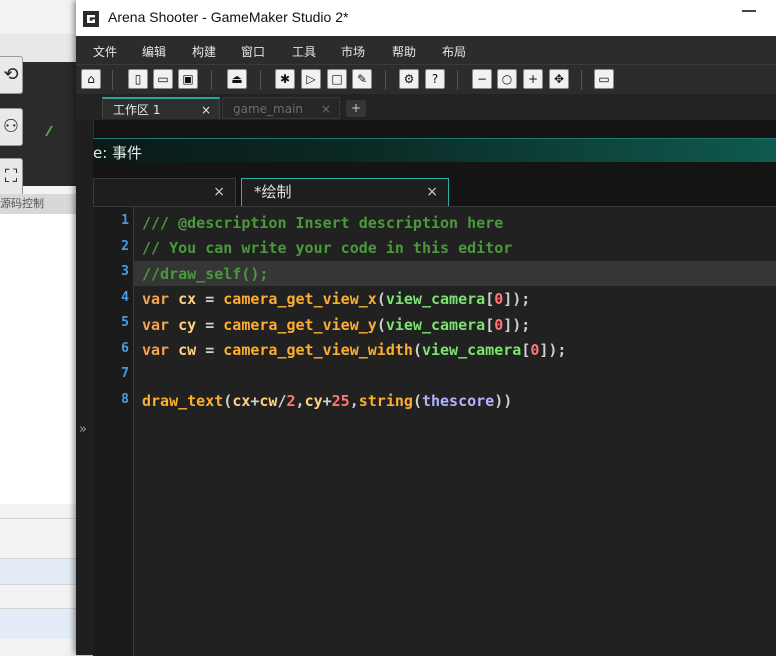  I want to click on line-number: 4, so click(125, 297).